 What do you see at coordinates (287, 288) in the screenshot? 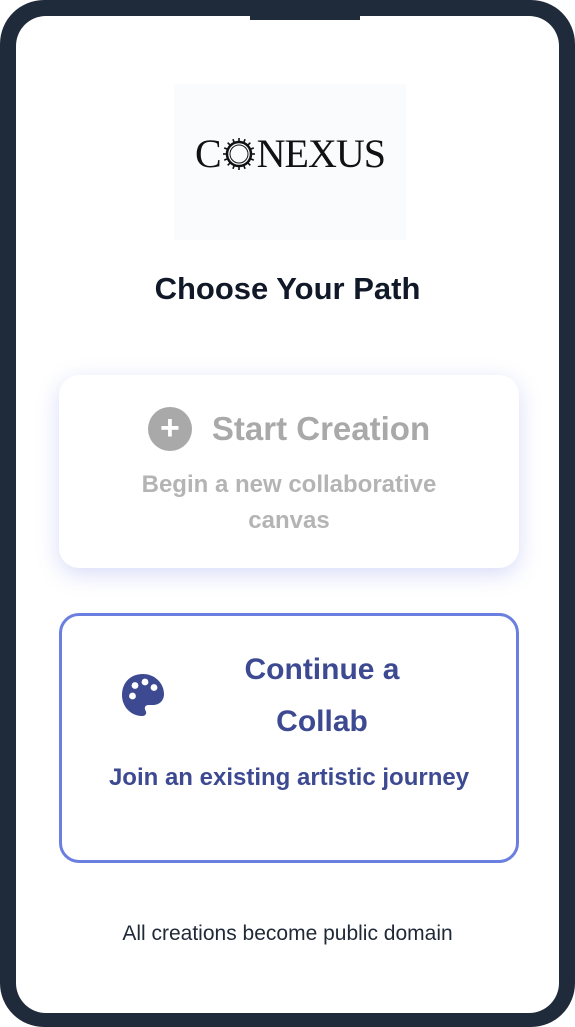
I see `page-title: Choose Your Path` at bounding box center [287, 288].